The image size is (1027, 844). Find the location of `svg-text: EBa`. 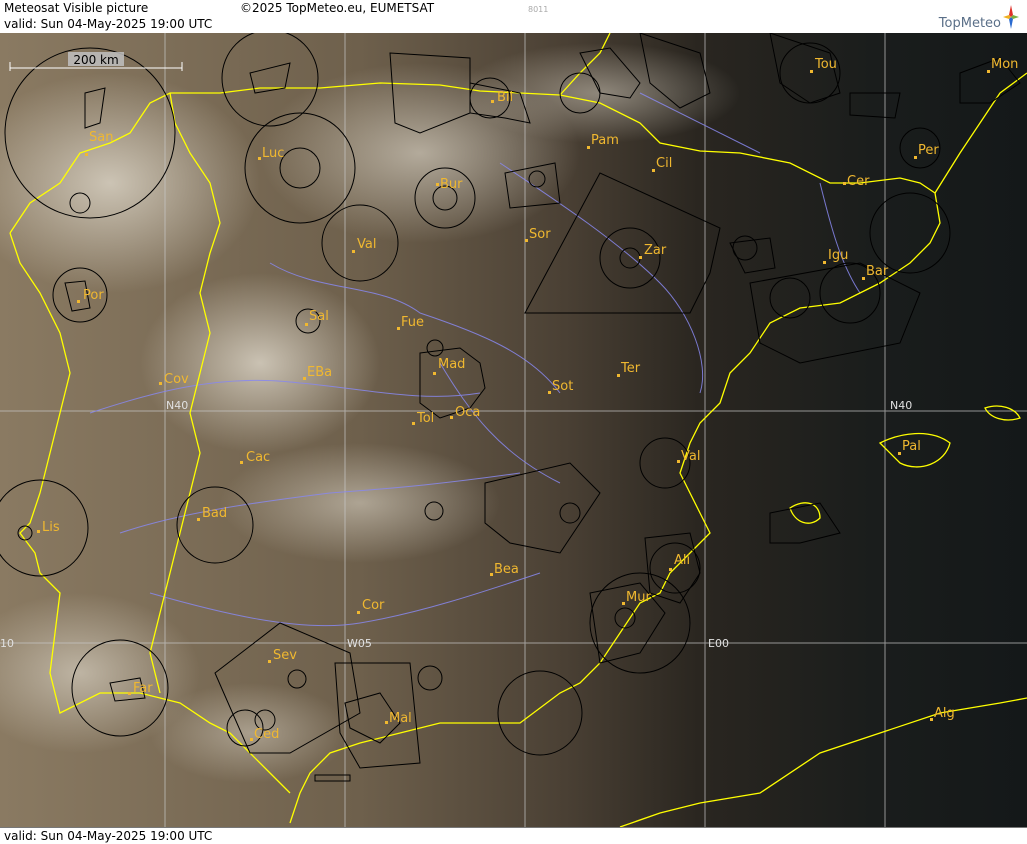

svg-text: EBa is located at coordinates (319, 372).